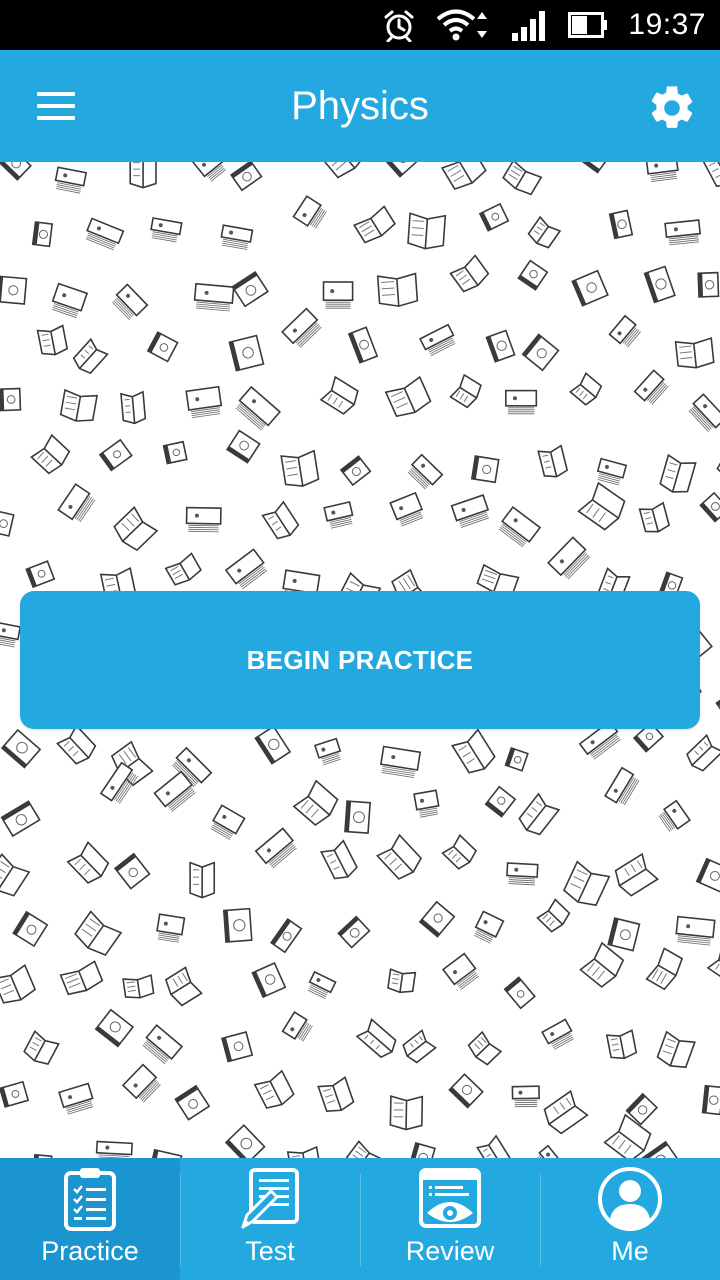 The width and height of the screenshot is (720, 1280). What do you see at coordinates (90, 1251) in the screenshot?
I see `tab-practice-label: Practice` at bounding box center [90, 1251].